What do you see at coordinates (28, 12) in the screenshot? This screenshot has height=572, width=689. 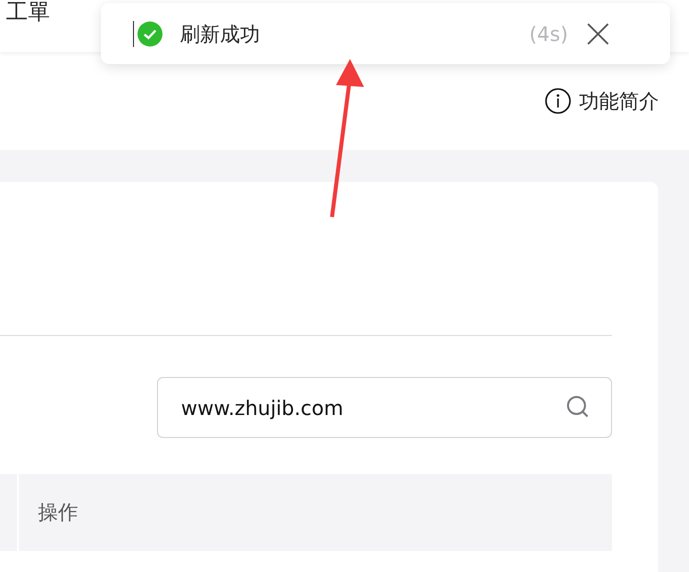 I see `nav-item: 工單` at bounding box center [28, 12].